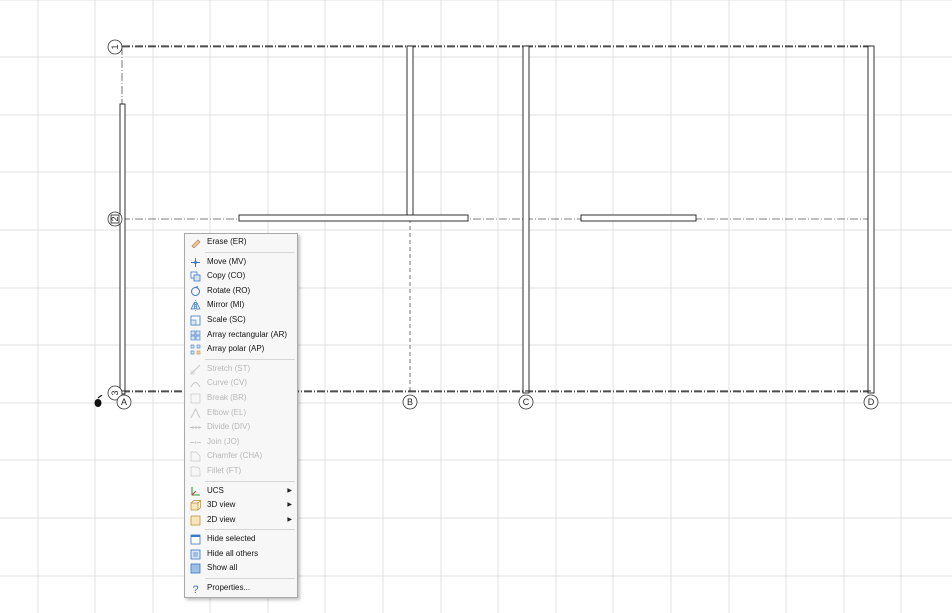 This screenshot has height=613, width=952. I want to click on menu-item-label: Array polar (AP), so click(236, 349).